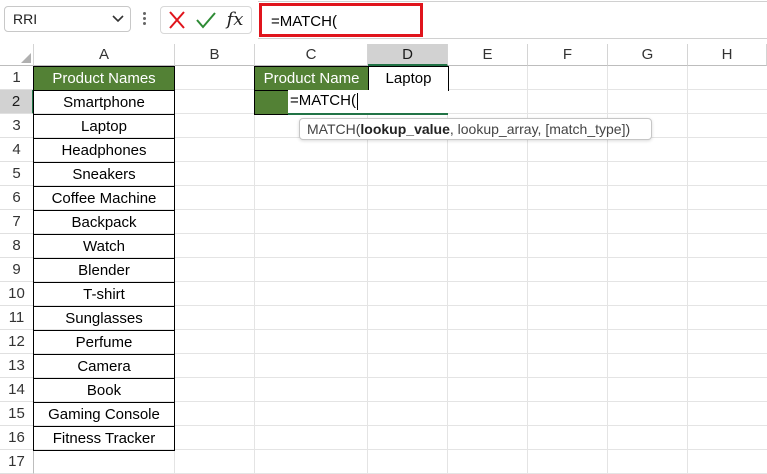  I want to click on column-header-f: F, so click(568, 55).